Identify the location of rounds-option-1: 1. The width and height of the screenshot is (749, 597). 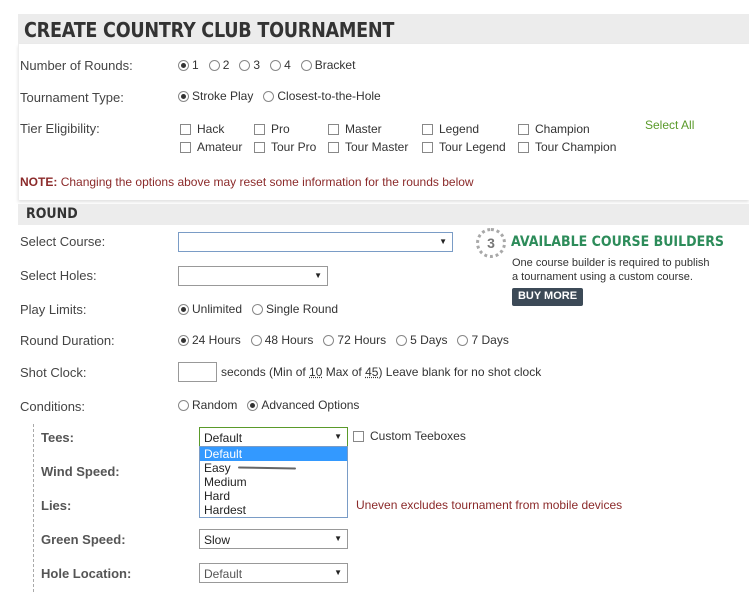
(188, 65).